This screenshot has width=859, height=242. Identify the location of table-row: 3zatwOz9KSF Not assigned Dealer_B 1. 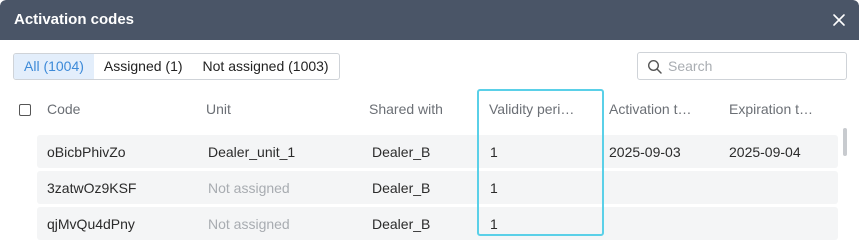
(437, 187).